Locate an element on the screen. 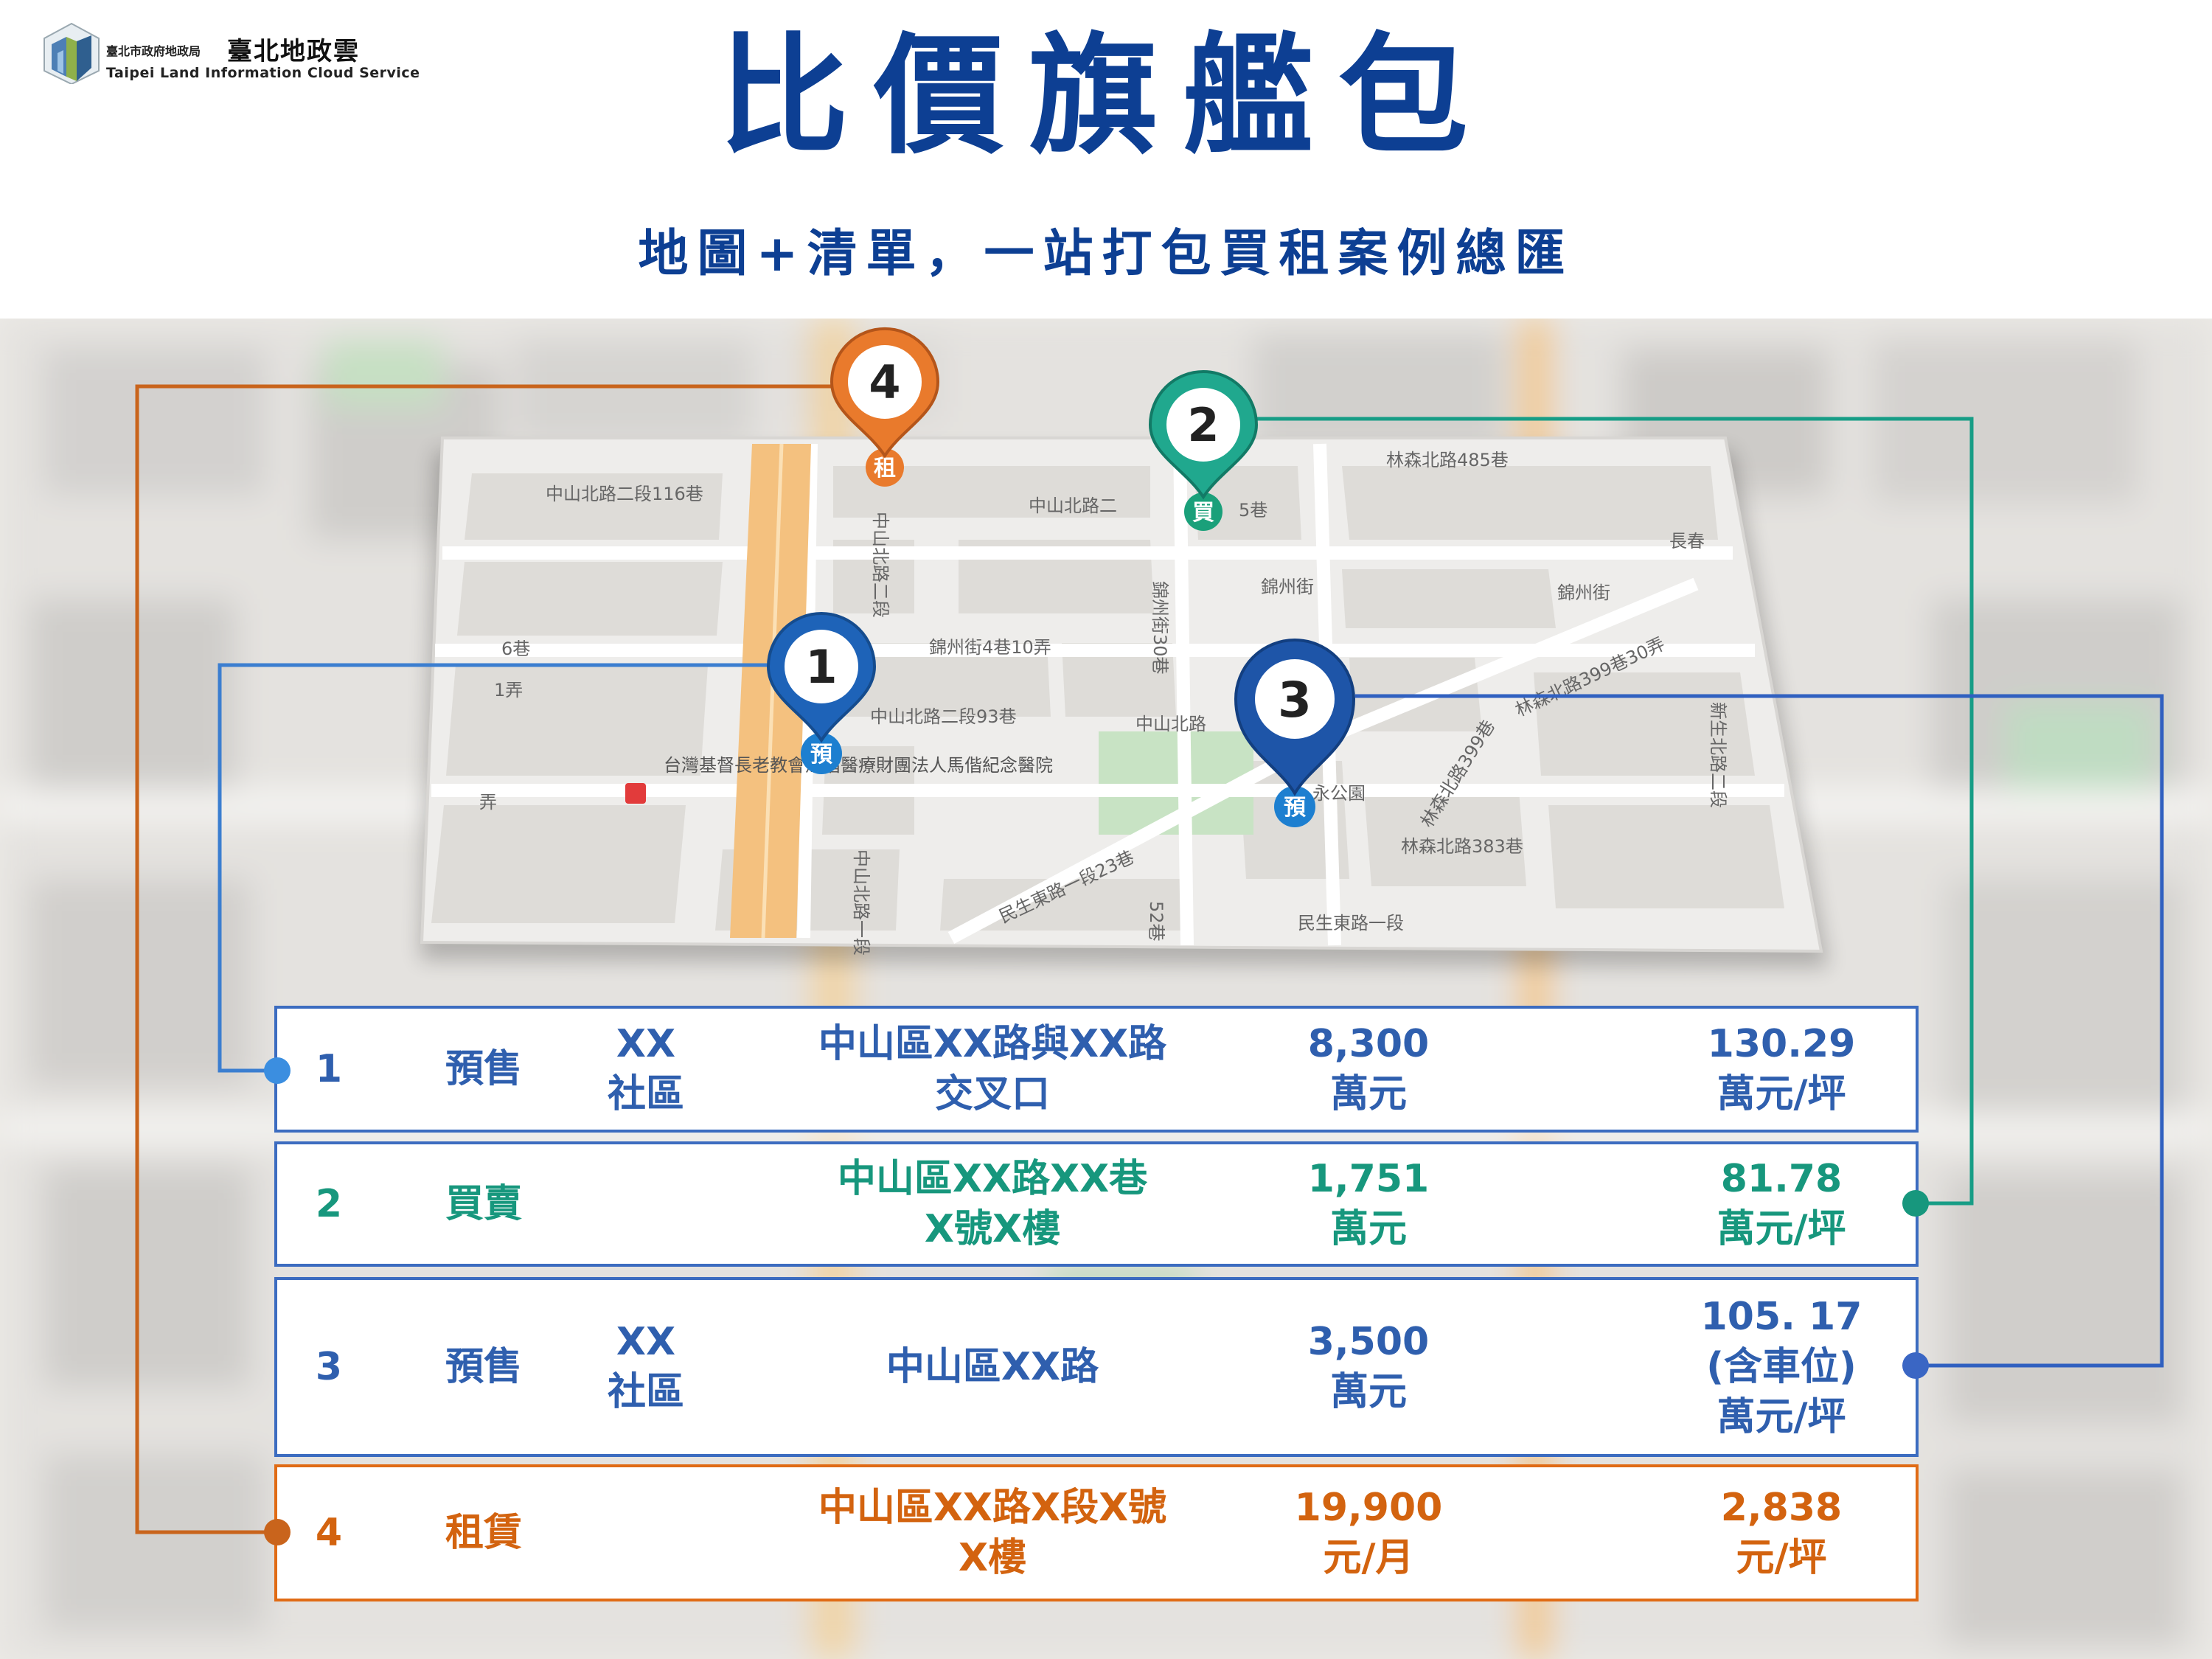 Image resolution: width=2212 pixels, height=1659 pixels. map-label: 中山北路二 is located at coordinates (1073, 505).